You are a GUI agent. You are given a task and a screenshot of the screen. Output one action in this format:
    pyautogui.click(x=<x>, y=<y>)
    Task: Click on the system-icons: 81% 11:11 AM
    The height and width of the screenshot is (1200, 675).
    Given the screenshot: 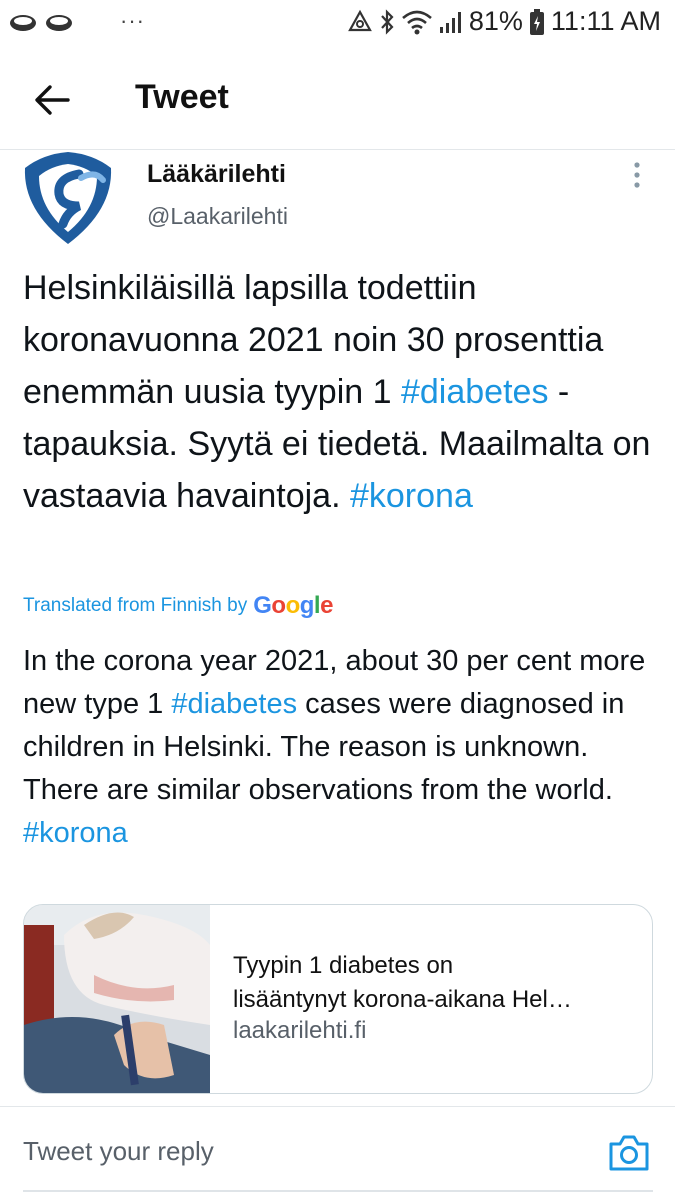 What is the action you would take?
    pyautogui.click(x=504, y=21)
    